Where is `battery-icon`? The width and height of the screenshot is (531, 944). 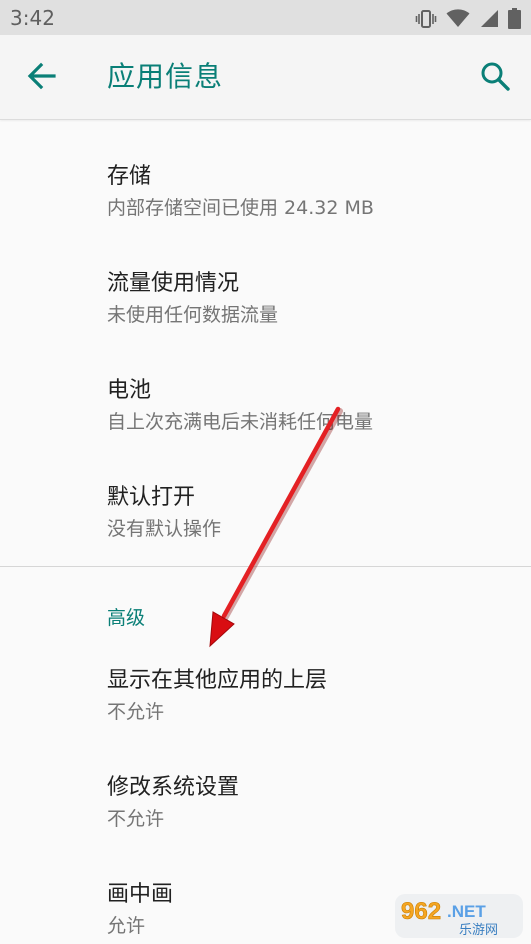 battery-icon is located at coordinates (514, 18).